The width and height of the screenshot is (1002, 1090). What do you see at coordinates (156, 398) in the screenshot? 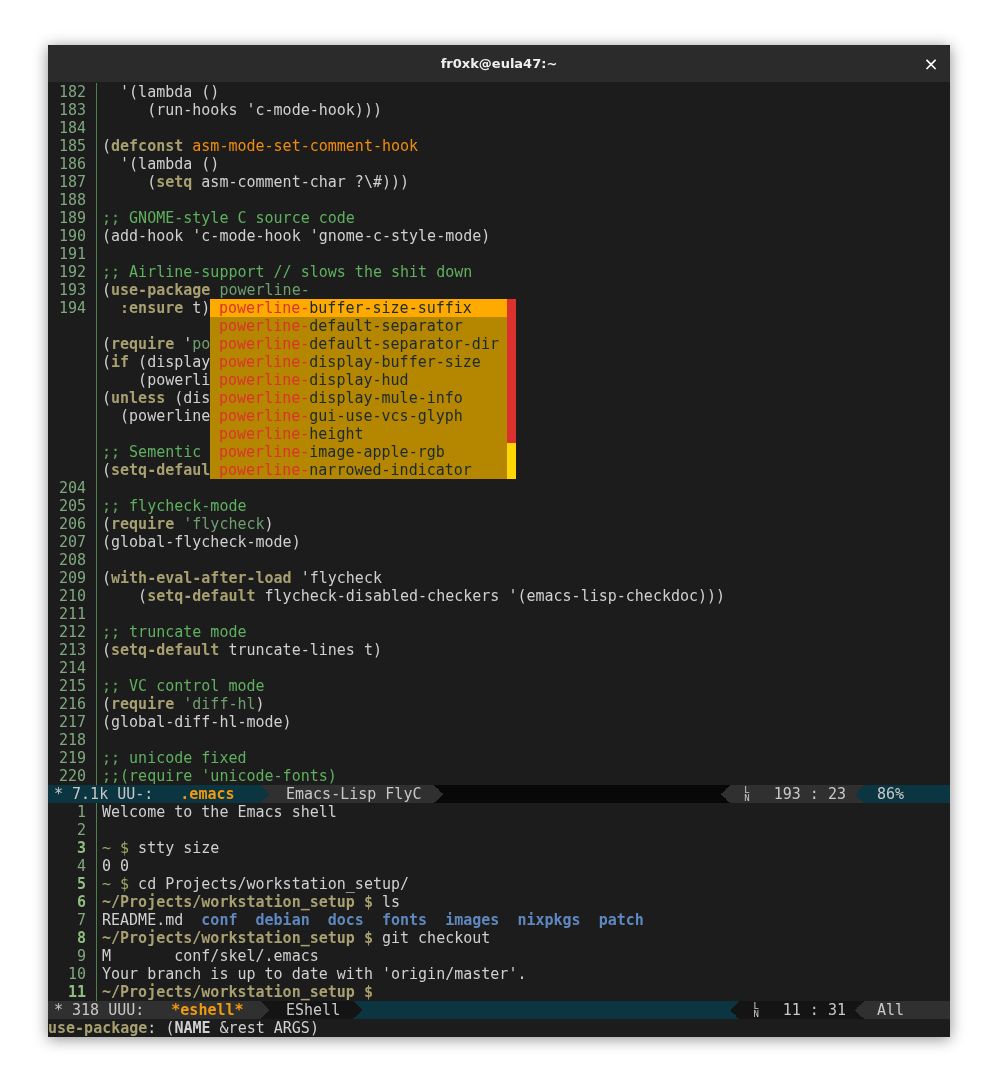
I see `code-line: (unless (dis` at bounding box center [156, 398].